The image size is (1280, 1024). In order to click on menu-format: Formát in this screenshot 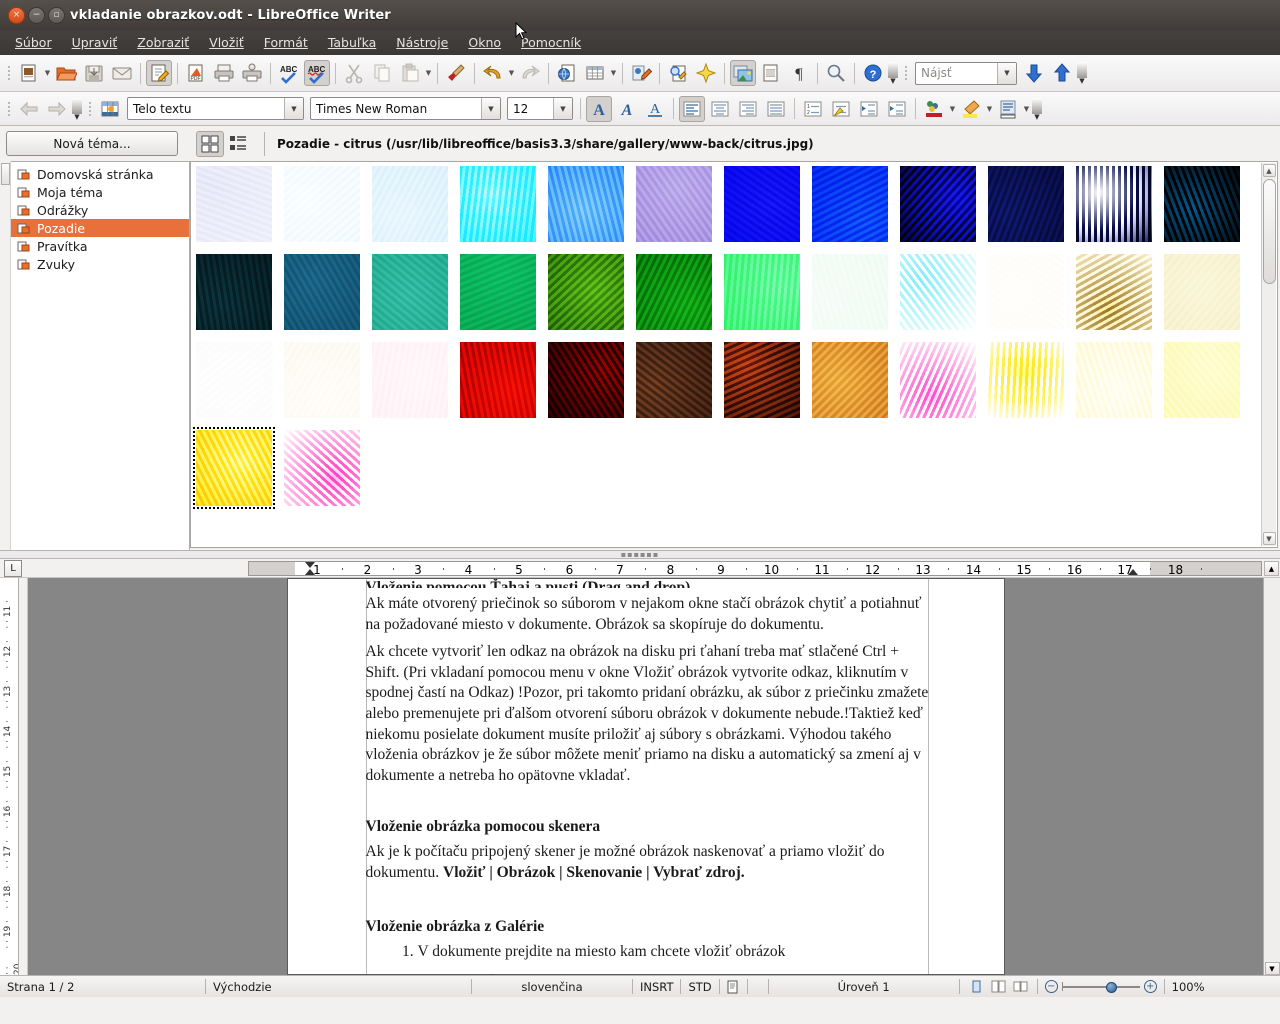, I will do `click(286, 42)`.